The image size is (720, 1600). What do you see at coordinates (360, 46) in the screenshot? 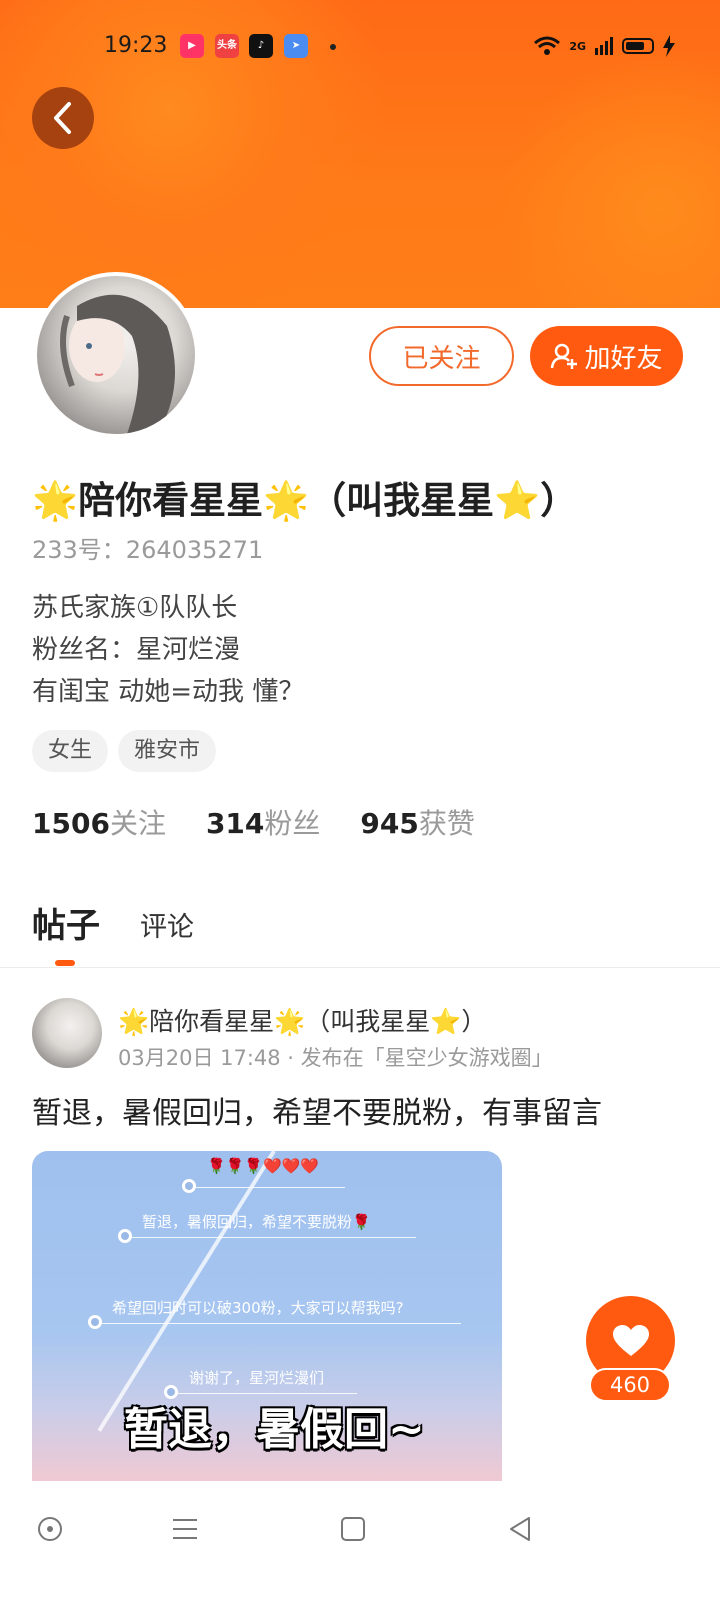
I see `status-bar: 19:23 ▶ 头条 ♪ ➤ 2G` at bounding box center [360, 46].